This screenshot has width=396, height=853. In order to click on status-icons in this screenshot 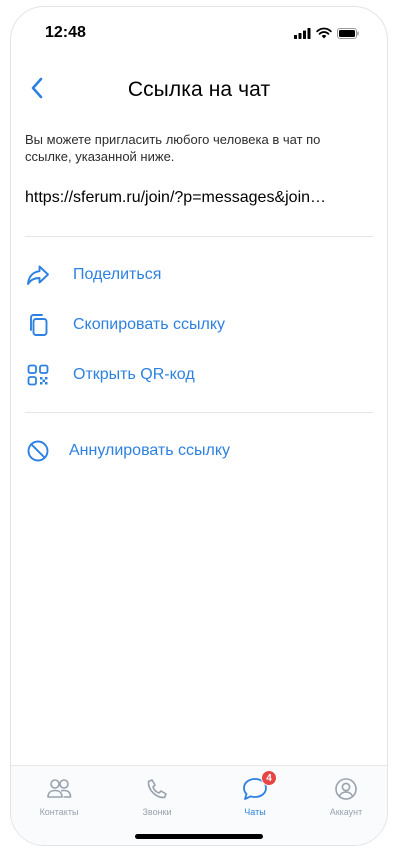, I will do `click(326, 35)`.